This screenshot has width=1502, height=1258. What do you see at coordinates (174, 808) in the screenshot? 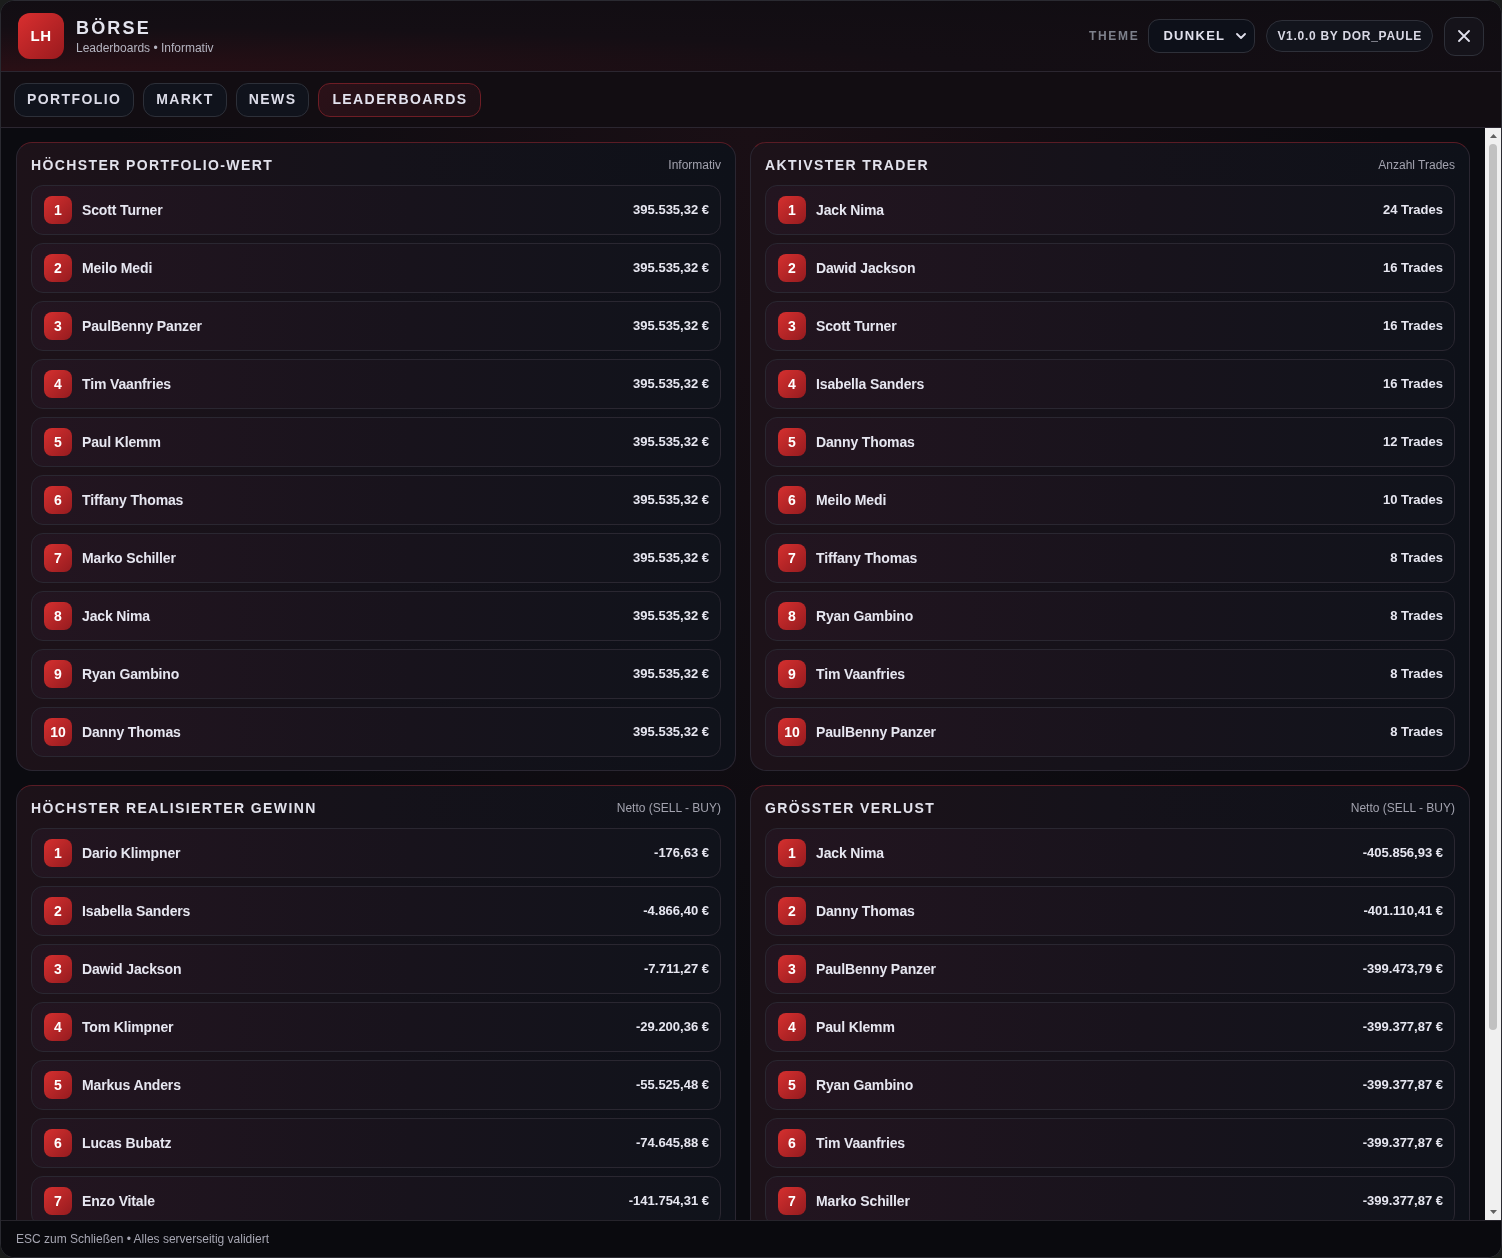
I see `card-title: HÖCHSTER REALISIERTER GEWINN` at bounding box center [174, 808].